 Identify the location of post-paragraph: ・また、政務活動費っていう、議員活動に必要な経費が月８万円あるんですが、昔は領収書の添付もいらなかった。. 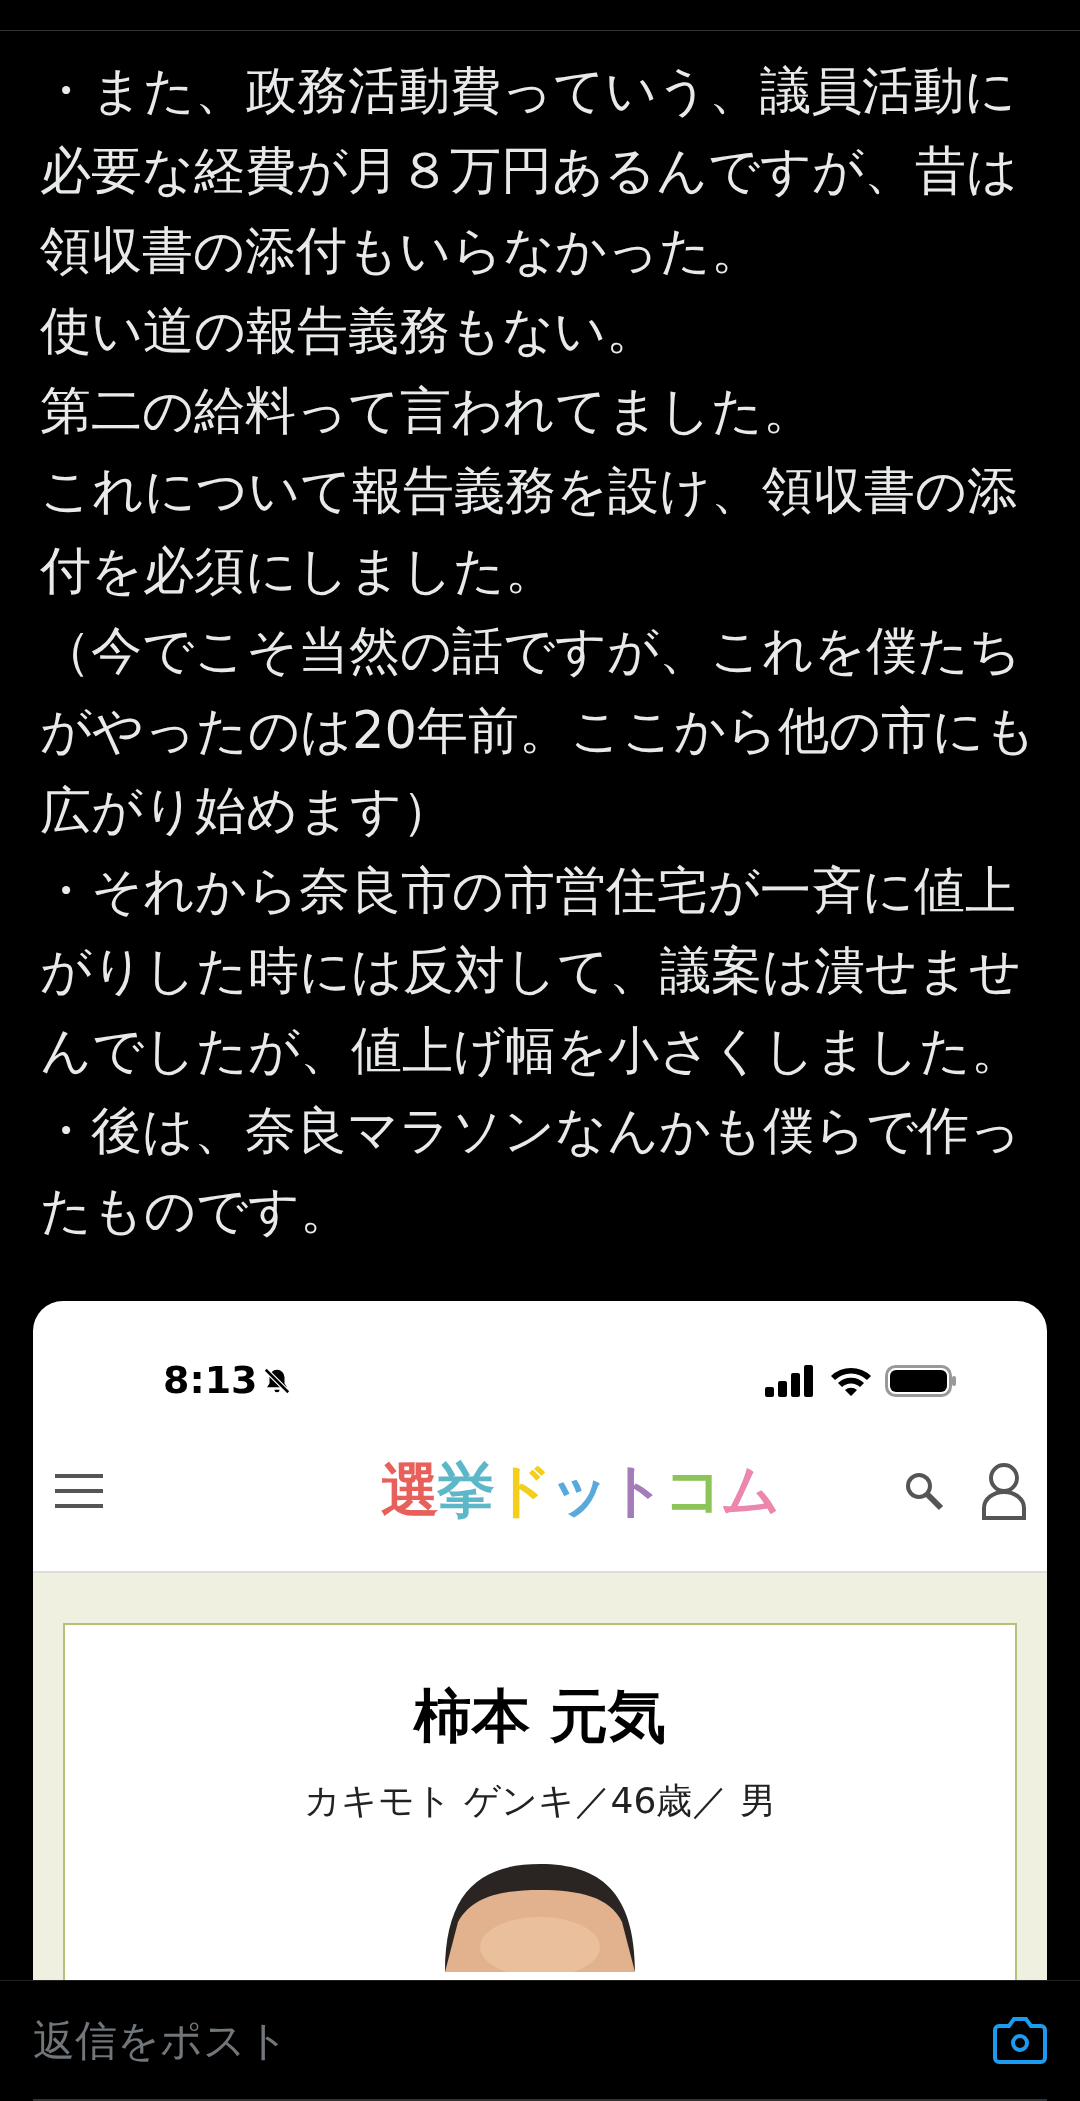
(529, 170).